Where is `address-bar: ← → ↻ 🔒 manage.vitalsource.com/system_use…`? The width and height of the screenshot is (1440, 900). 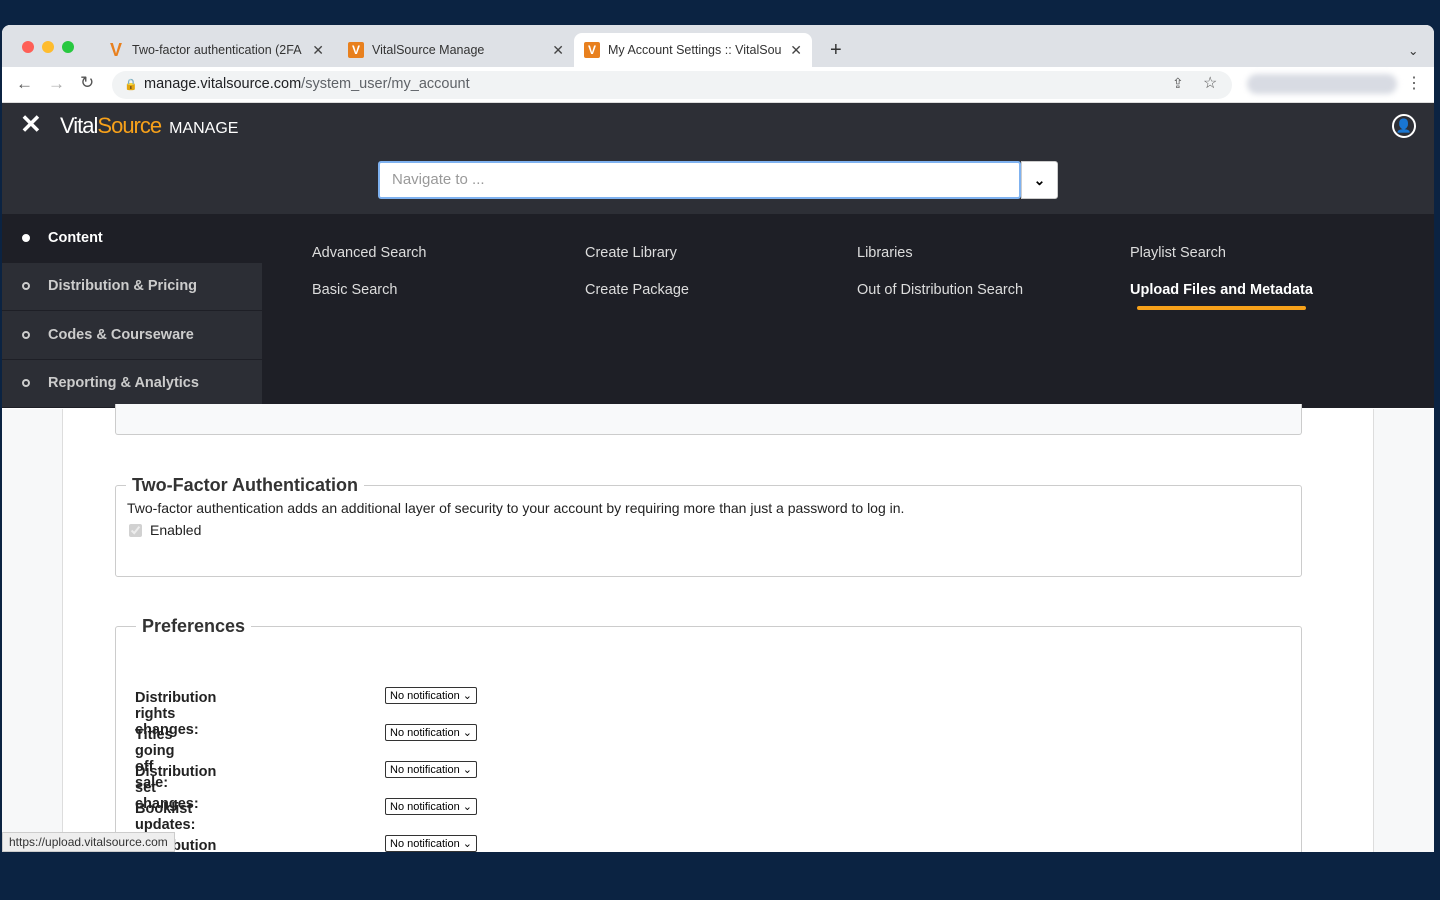 address-bar: ← → ↻ 🔒 manage.vitalsource.com/system_use… is located at coordinates (718, 85).